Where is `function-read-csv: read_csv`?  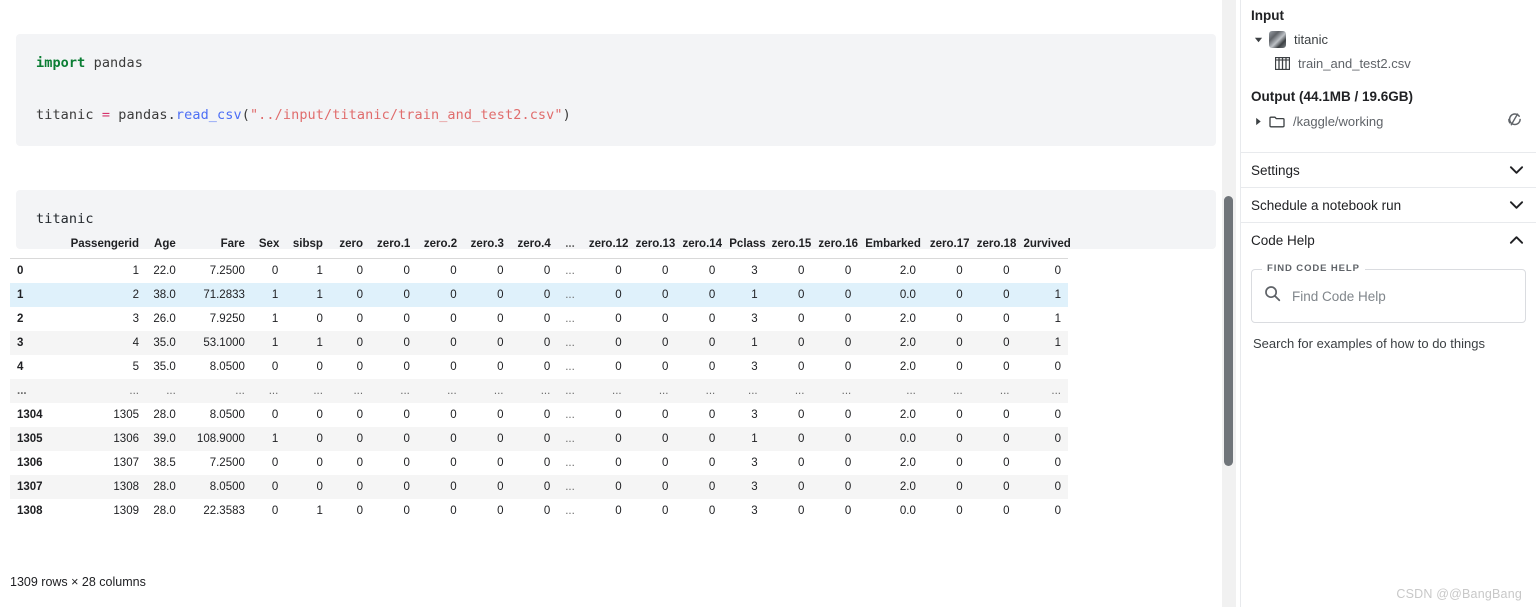 function-read-csv: read_csv is located at coordinates (208, 115).